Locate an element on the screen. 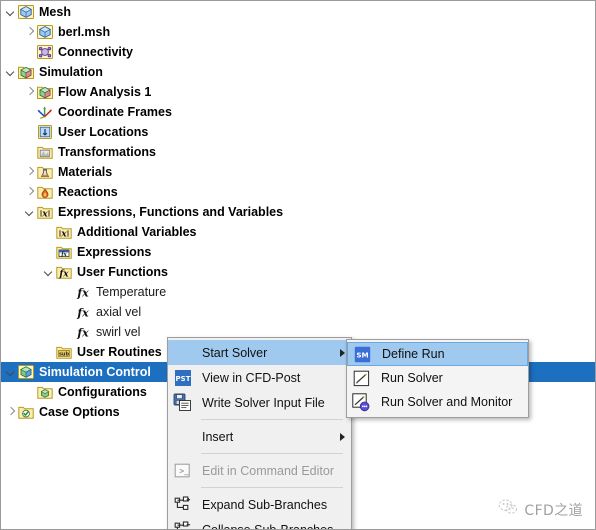 The width and height of the screenshot is (596, 530). submenu-item-define-run: SM Define Run is located at coordinates (437, 354).